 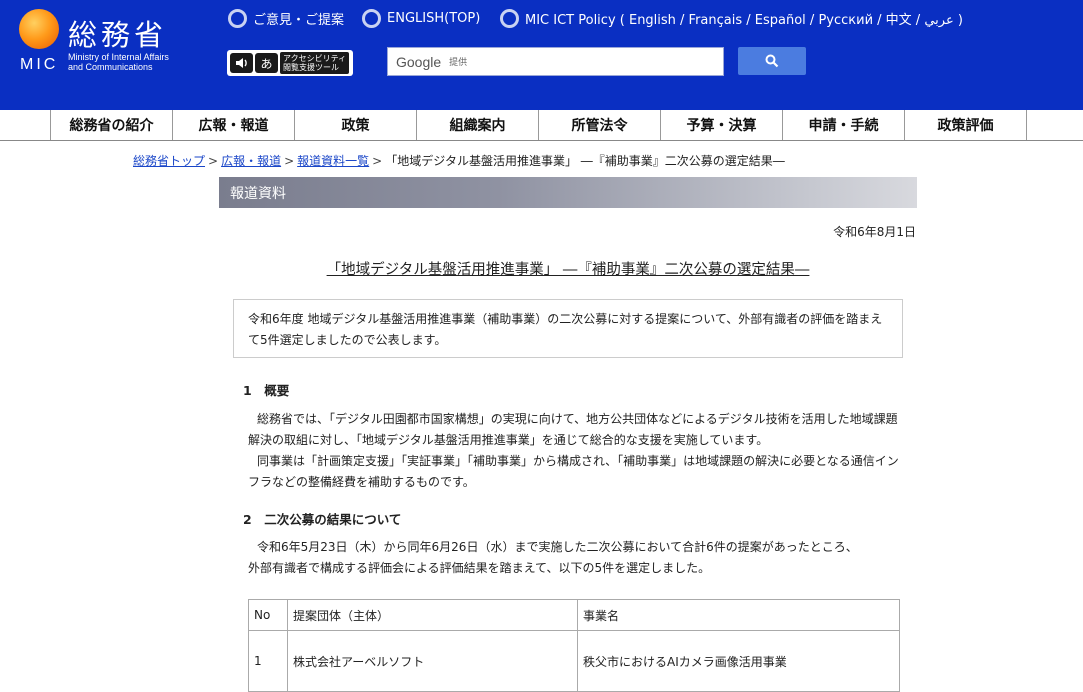 What do you see at coordinates (111, 125) in the screenshot?
I see `nav-about: 総務省の紹介` at bounding box center [111, 125].